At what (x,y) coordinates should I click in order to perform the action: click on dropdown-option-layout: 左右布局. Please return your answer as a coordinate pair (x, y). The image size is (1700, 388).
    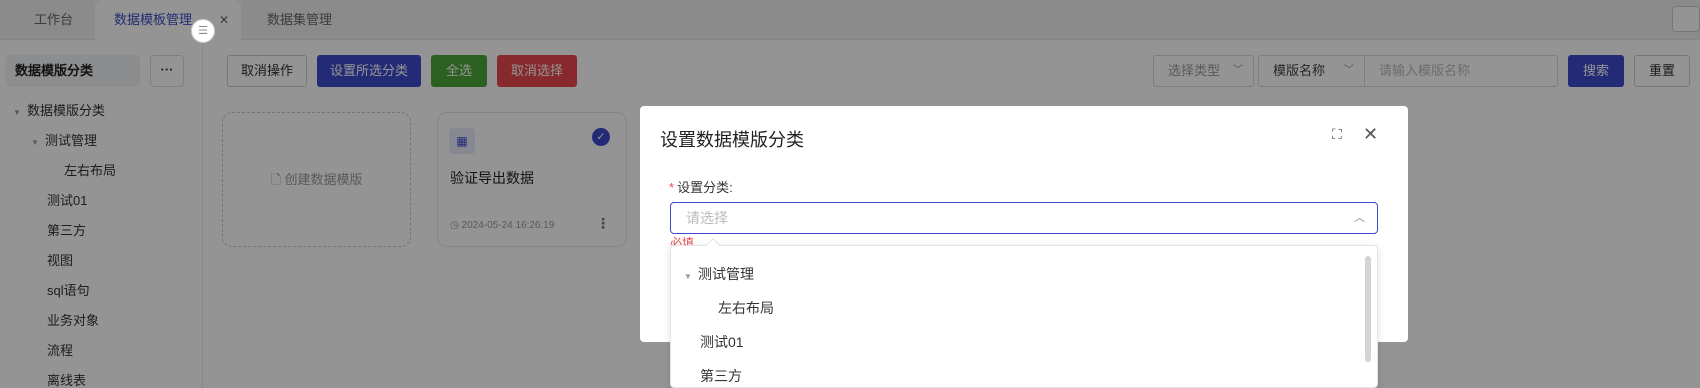
    Looking at the image, I should click on (746, 308).